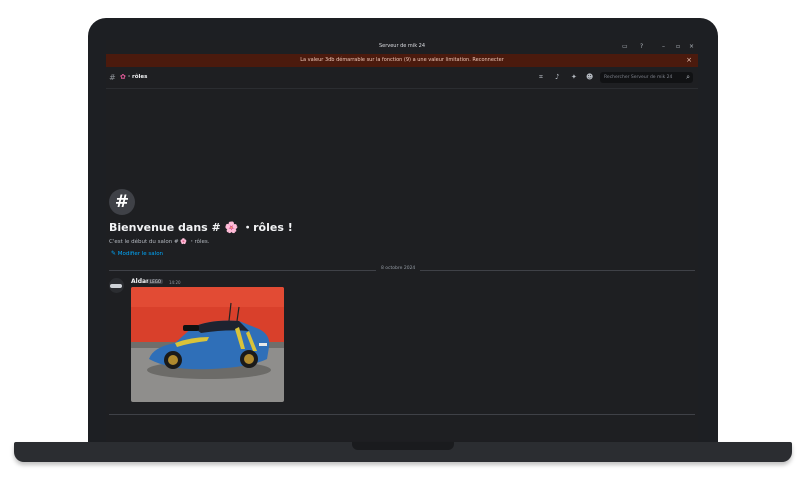 The width and height of the screenshot is (809, 497). I want to click on bell-icon: ♪, so click(557, 77).